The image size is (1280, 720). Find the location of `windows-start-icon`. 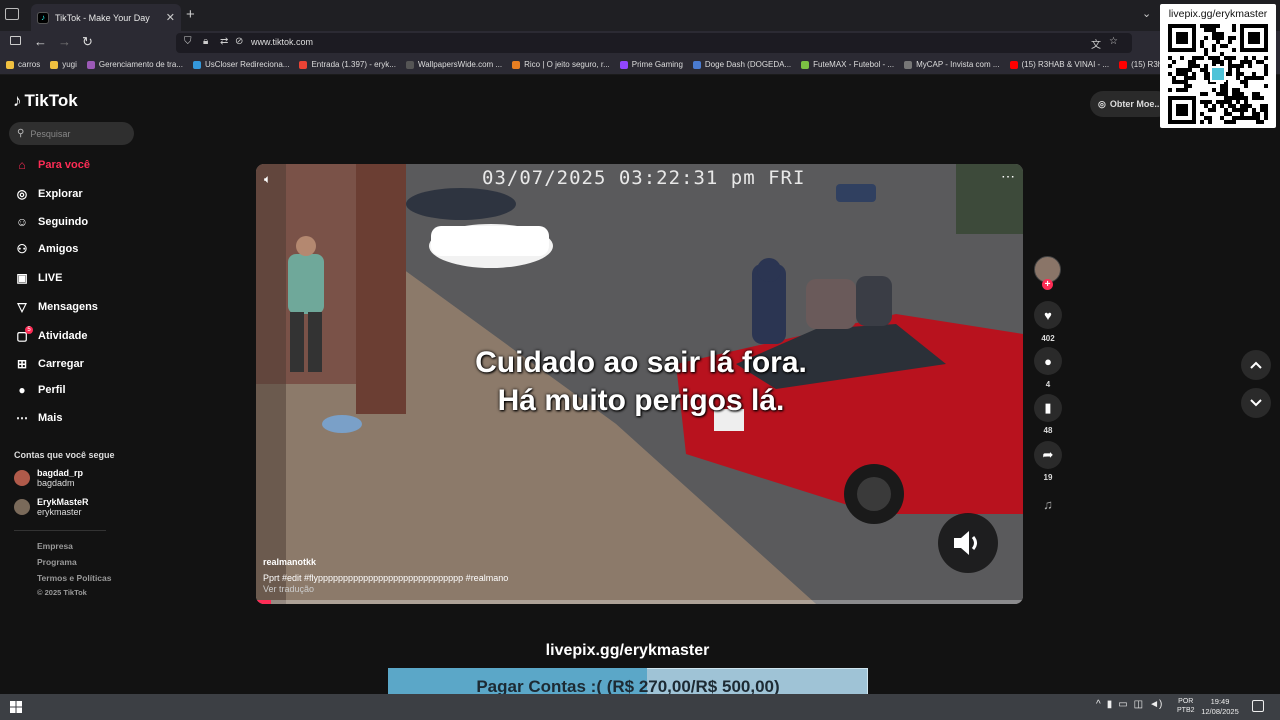

windows-start-icon is located at coordinates (16, 709).